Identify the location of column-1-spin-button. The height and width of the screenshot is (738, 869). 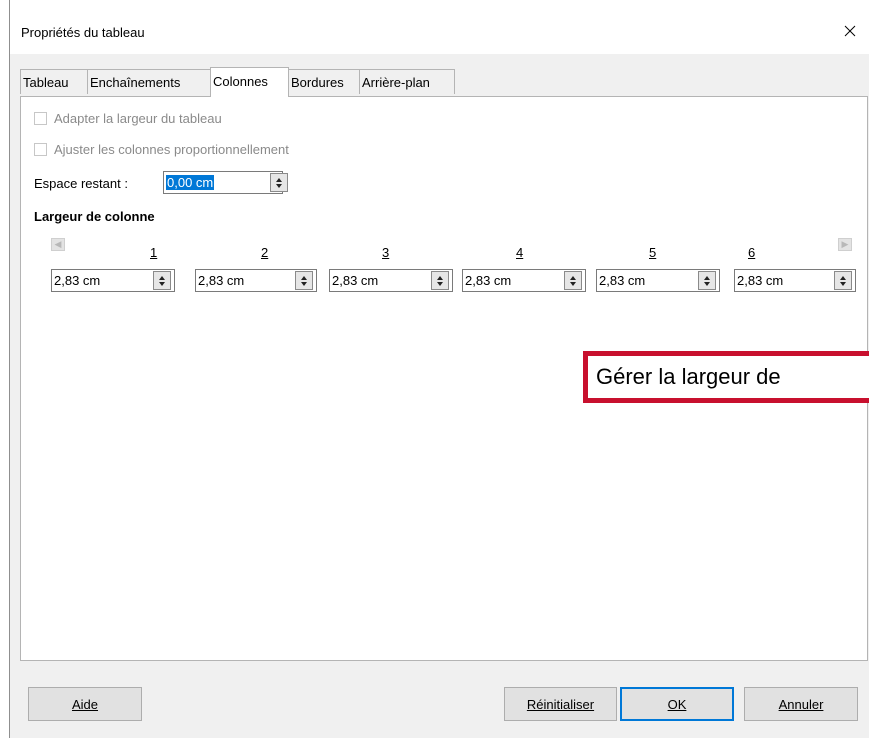
(162, 280).